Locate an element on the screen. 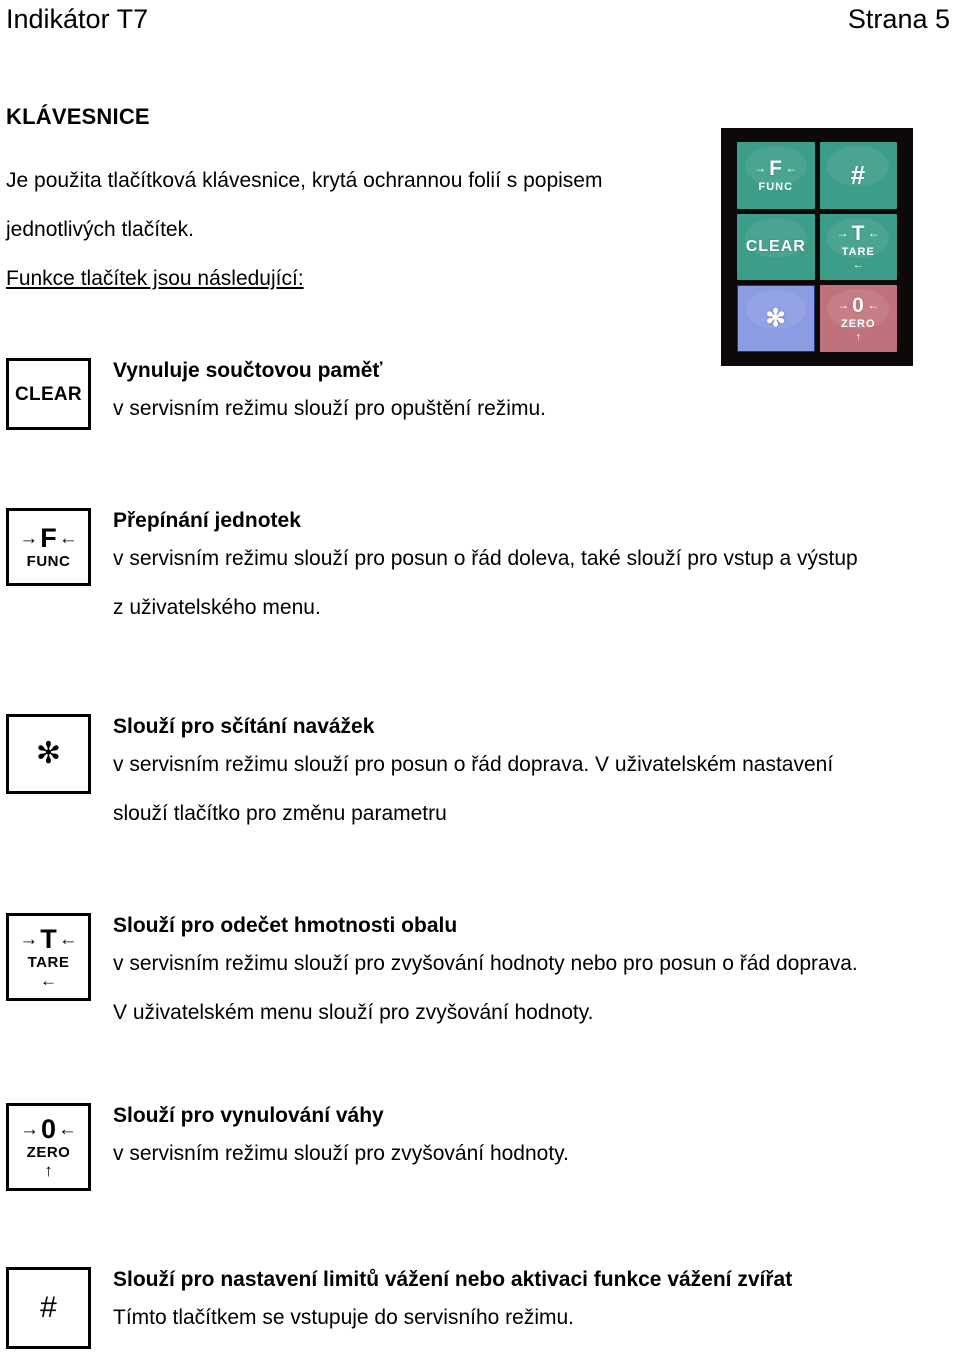 The image size is (960, 1358). key-body-func-line-2: z uživatelského menu. is located at coordinates (217, 607).